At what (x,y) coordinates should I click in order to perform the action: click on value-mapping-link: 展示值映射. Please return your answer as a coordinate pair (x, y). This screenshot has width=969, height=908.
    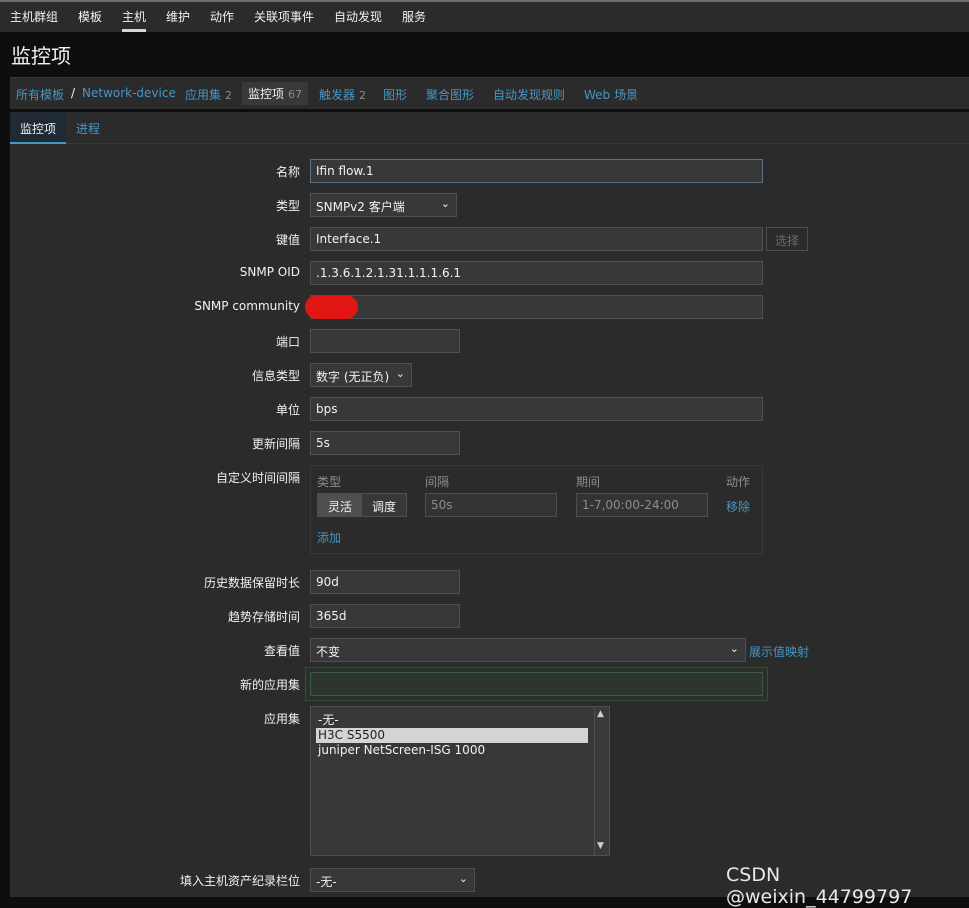
    Looking at the image, I should click on (779, 651).